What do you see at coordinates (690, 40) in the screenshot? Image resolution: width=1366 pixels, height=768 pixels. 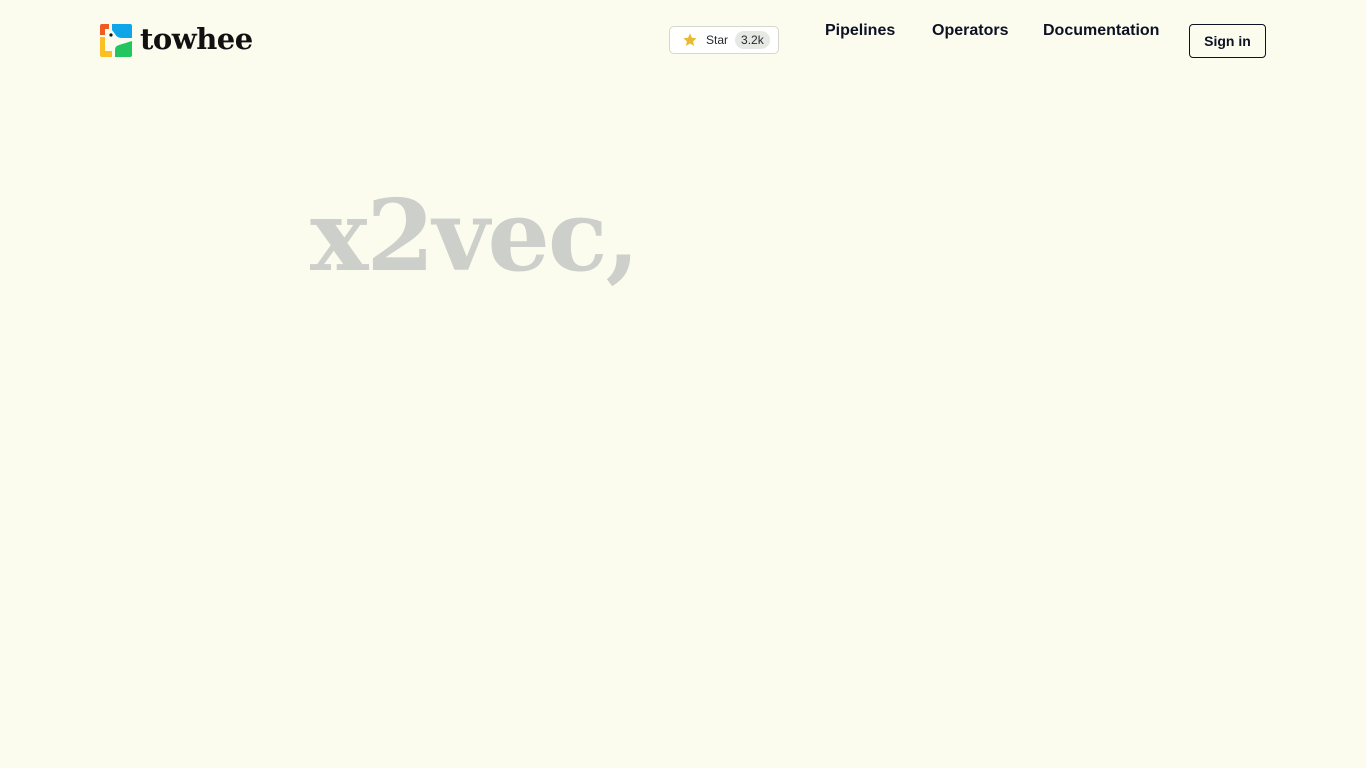 I see `star-icon` at bounding box center [690, 40].